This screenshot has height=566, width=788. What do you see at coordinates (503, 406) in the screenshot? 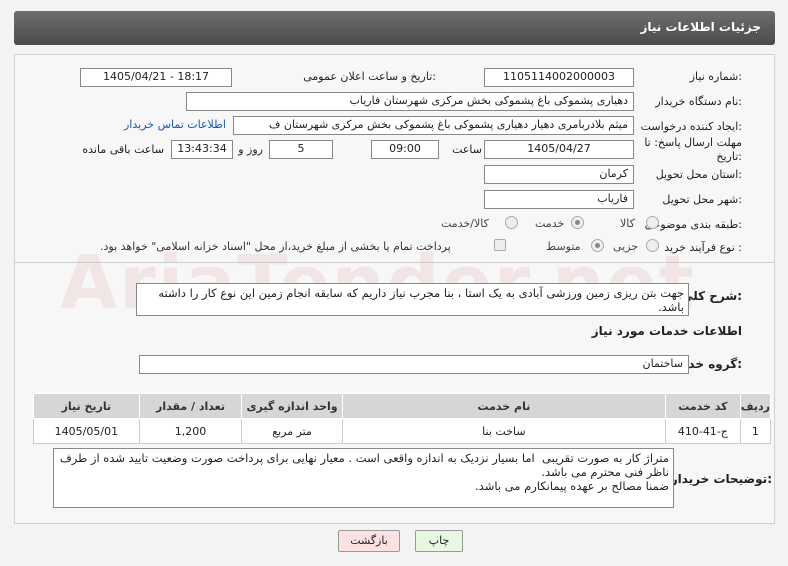
I see `col-service-name: نام خدمت` at bounding box center [503, 406].